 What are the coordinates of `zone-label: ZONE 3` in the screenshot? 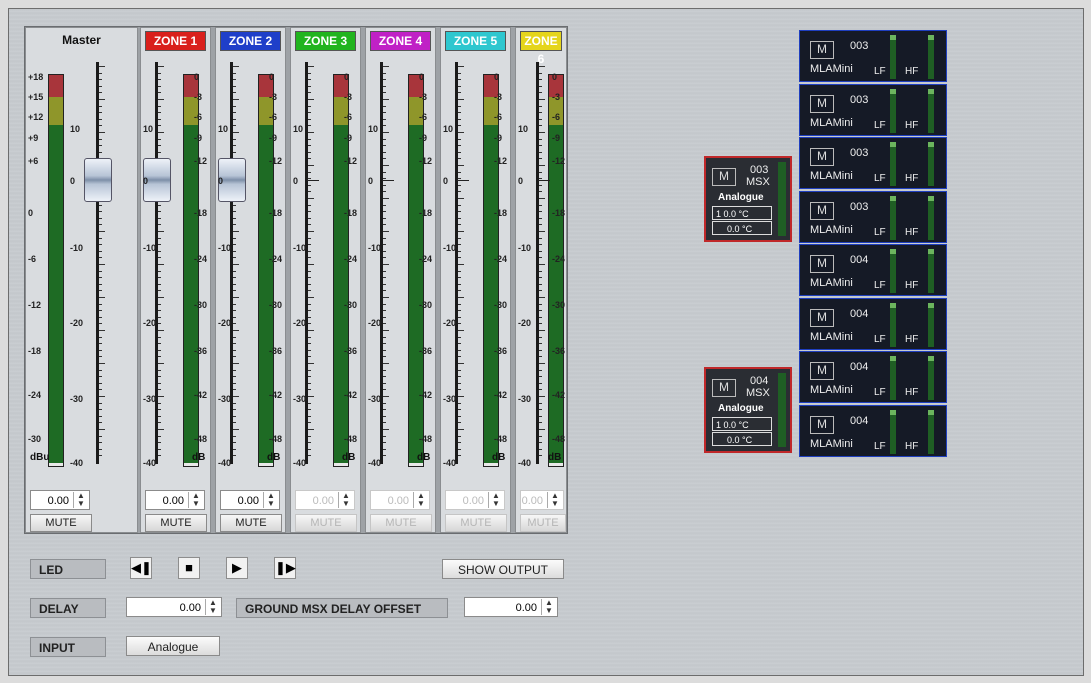 It's located at (325, 41).